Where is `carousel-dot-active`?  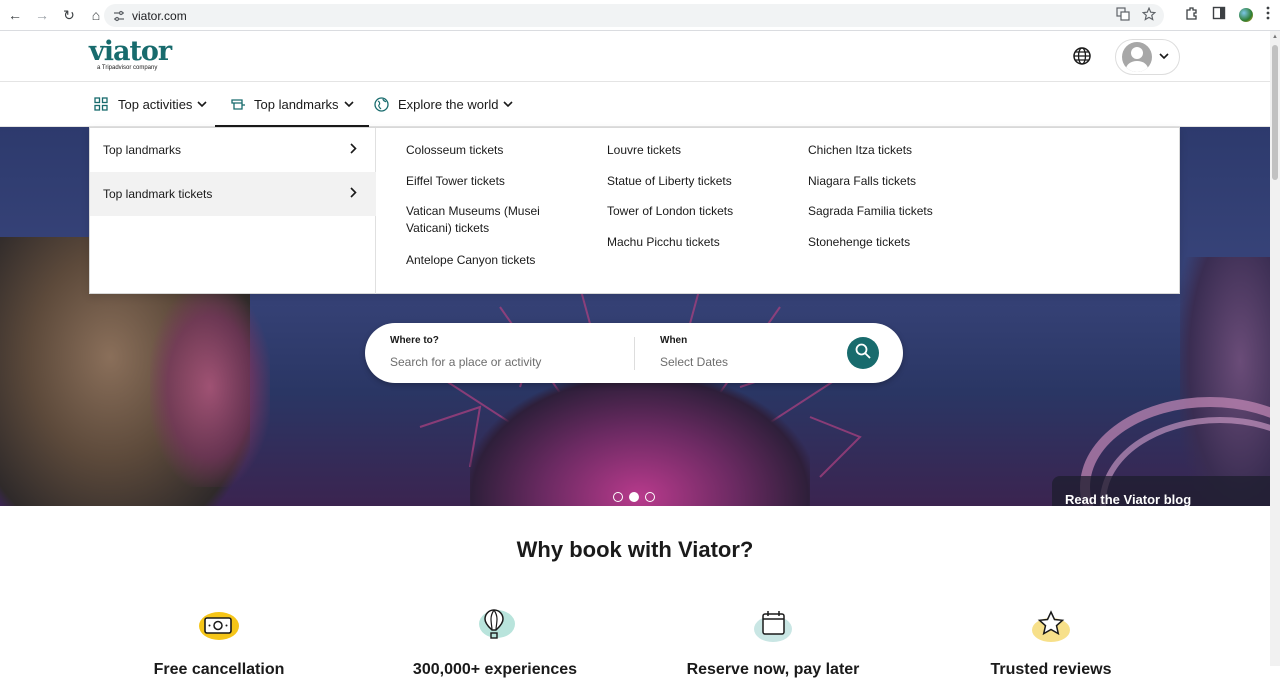
carousel-dot-active is located at coordinates (634, 497).